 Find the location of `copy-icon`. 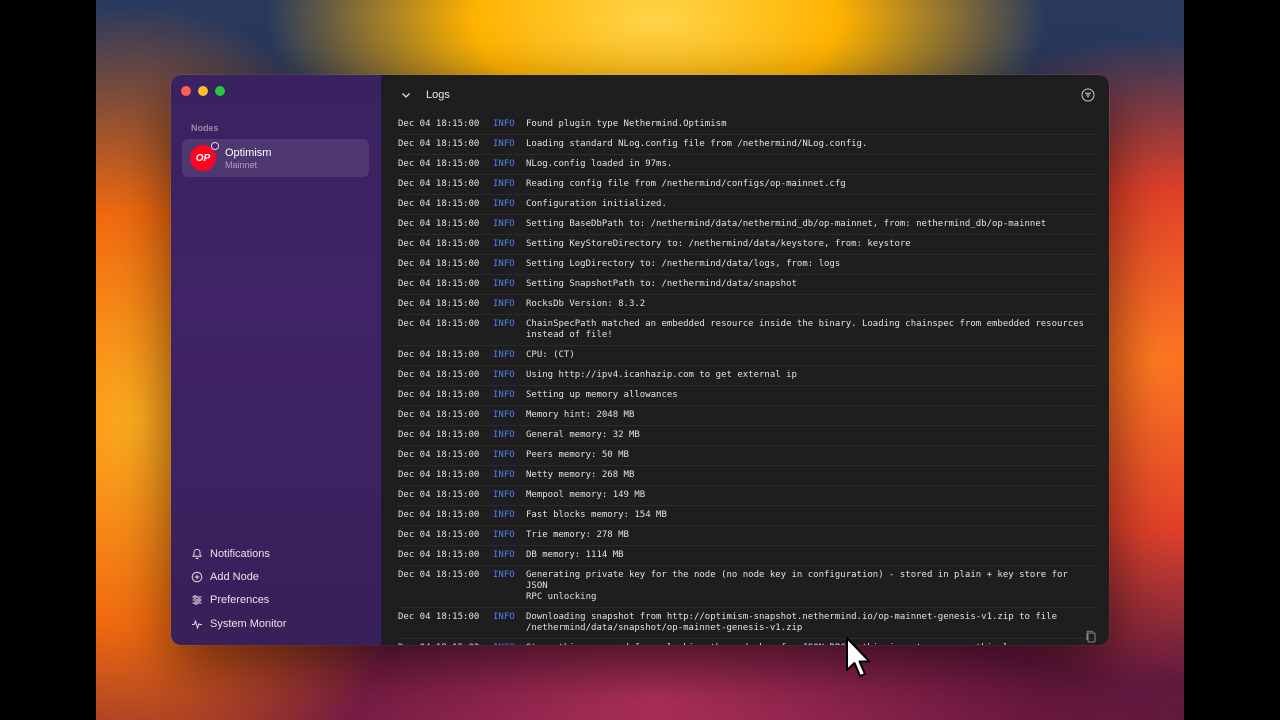

copy-icon is located at coordinates (1091, 636).